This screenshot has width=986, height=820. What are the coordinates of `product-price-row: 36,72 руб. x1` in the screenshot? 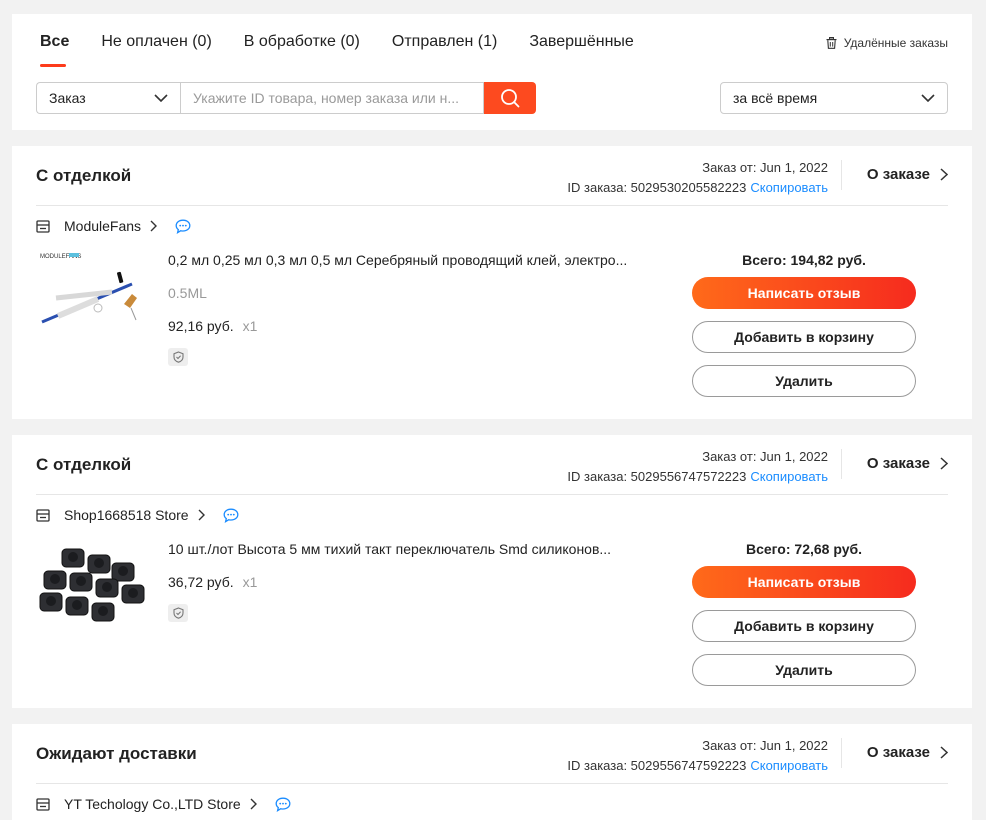 It's located at (212, 582).